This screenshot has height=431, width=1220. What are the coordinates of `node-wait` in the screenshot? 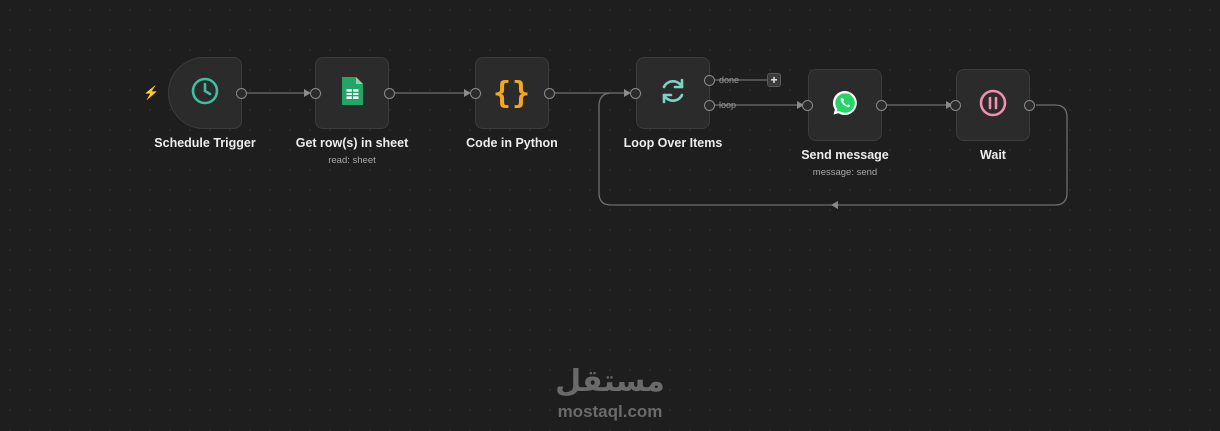 It's located at (993, 105).